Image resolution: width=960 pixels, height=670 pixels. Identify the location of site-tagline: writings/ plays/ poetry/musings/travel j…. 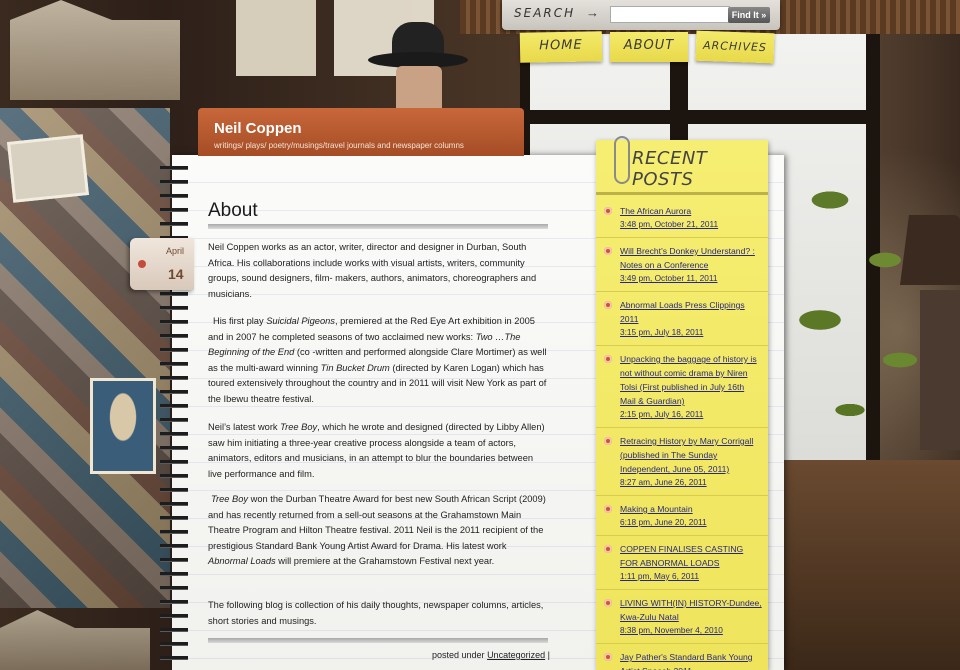
(339, 145).